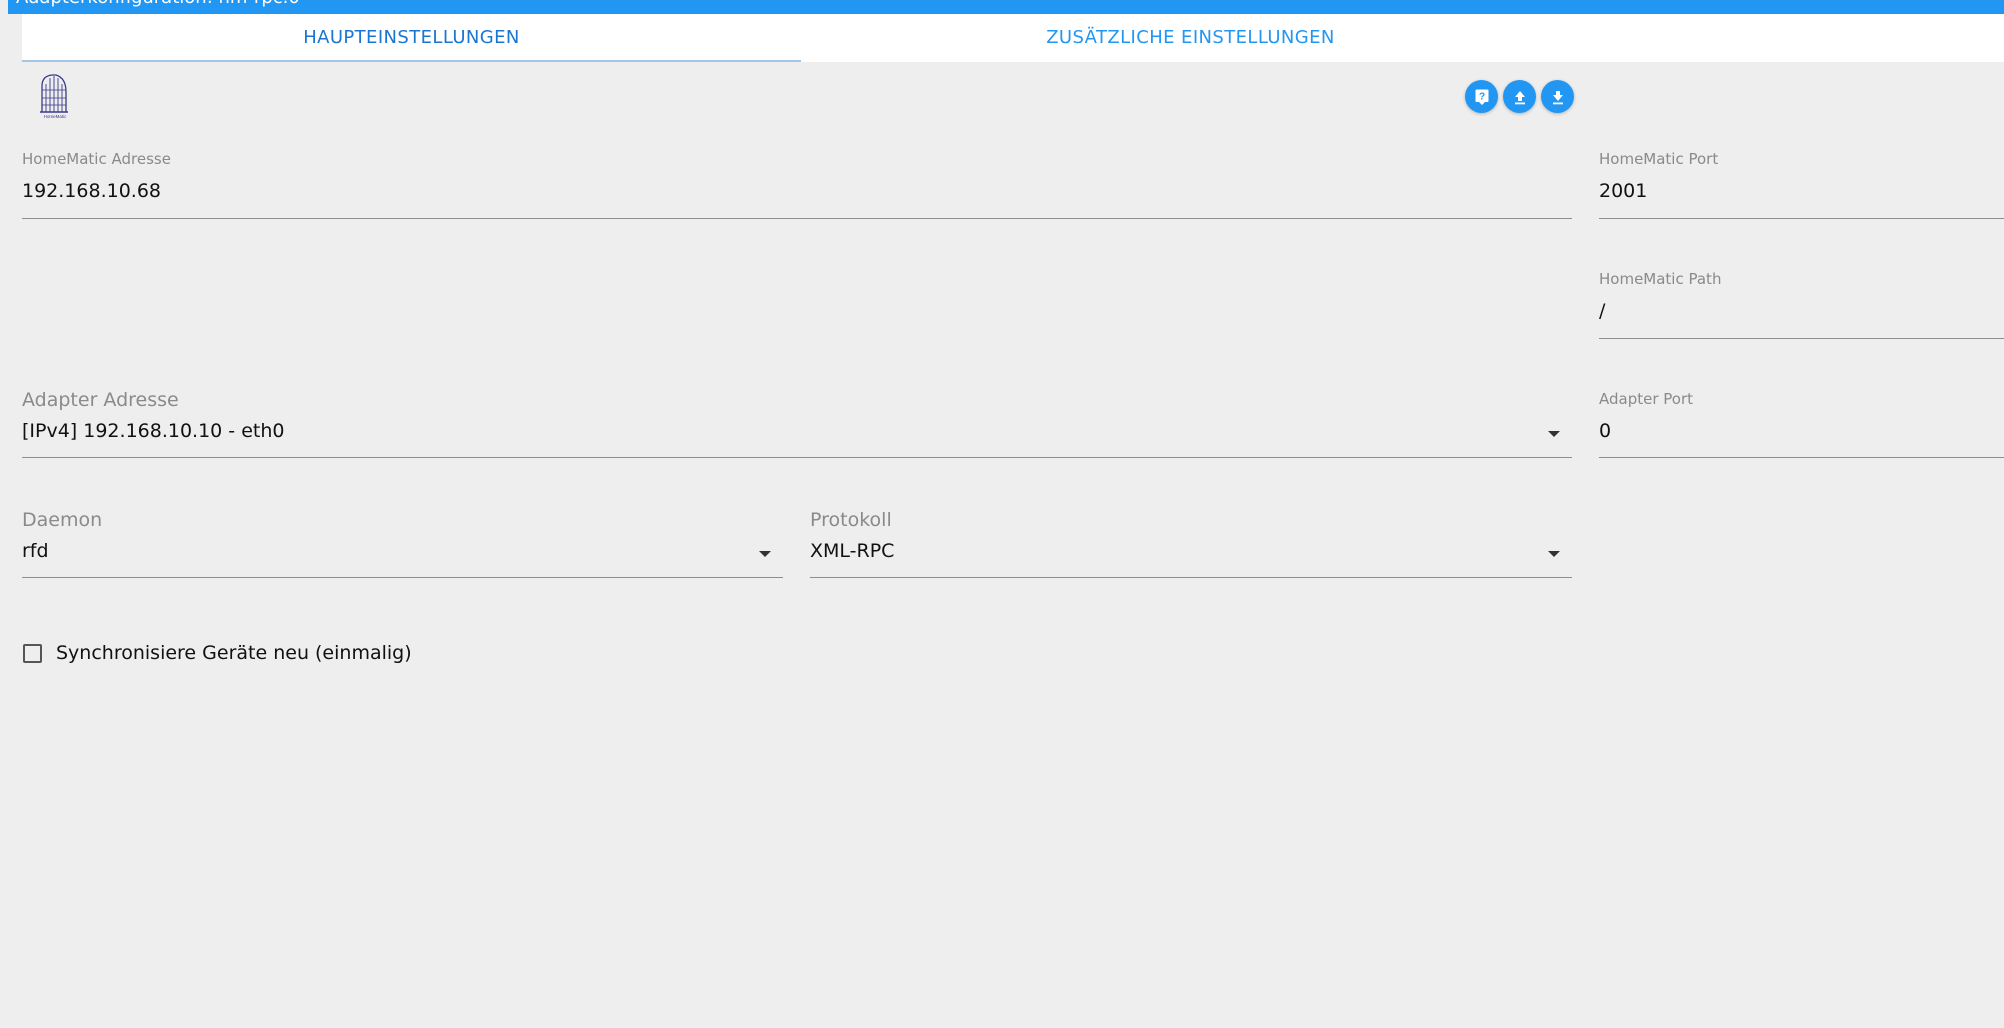  What do you see at coordinates (797, 185) in the screenshot?
I see `homematic-address-field: HomeMatic Adresse 192.168.10.68` at bounding box center [797, 185].